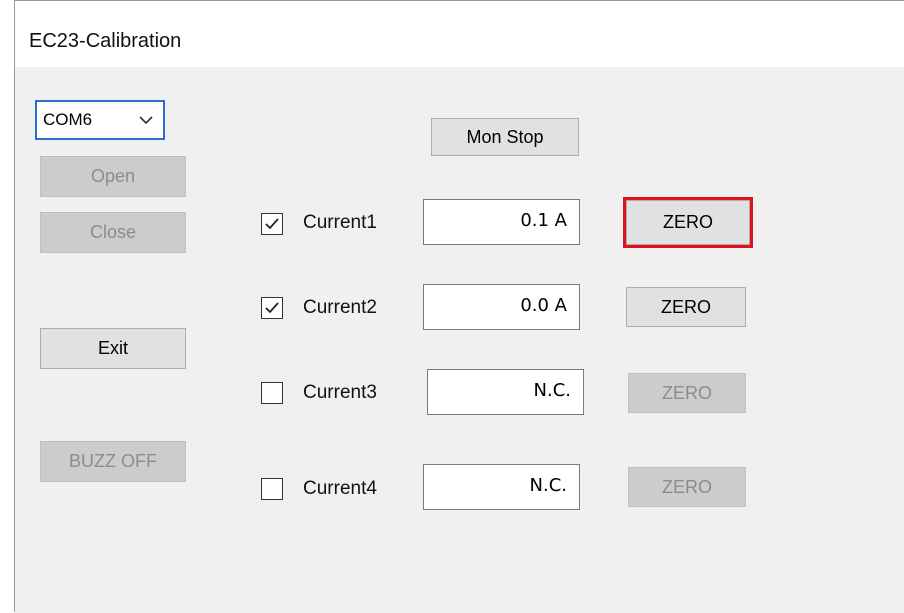 This screenshot has height=613, width=904. I want to click on current4-zero-button: ZERO, so click(687, 487).